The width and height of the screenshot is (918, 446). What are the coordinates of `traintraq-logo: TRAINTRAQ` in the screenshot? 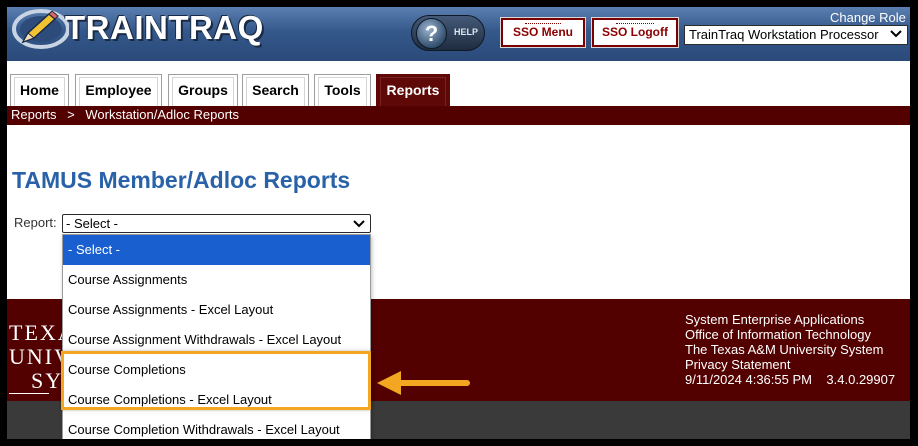 It's located at (137, 29).